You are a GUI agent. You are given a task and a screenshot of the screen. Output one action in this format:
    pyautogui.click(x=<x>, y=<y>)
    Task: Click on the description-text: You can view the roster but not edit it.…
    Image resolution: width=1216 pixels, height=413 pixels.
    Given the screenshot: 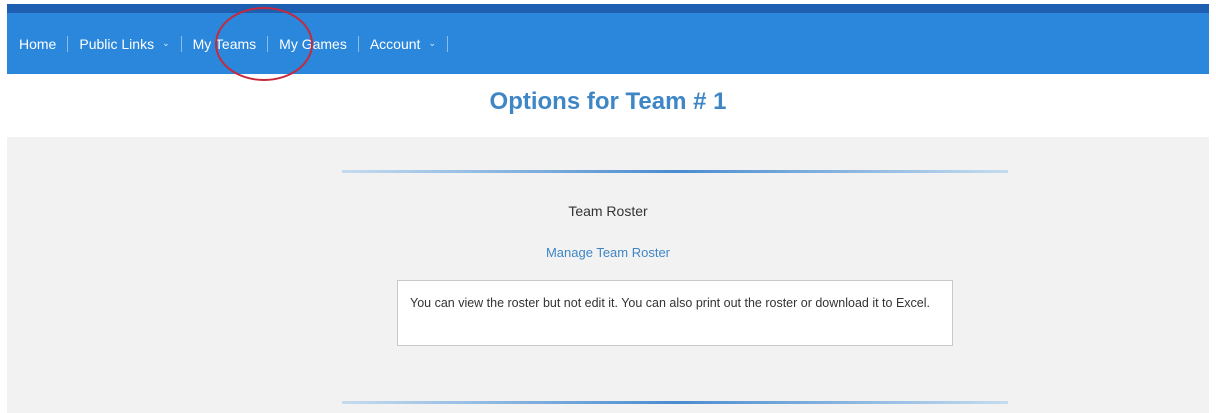 What is the action you would take?
    pyautogui.click(x=670, y=303)
    